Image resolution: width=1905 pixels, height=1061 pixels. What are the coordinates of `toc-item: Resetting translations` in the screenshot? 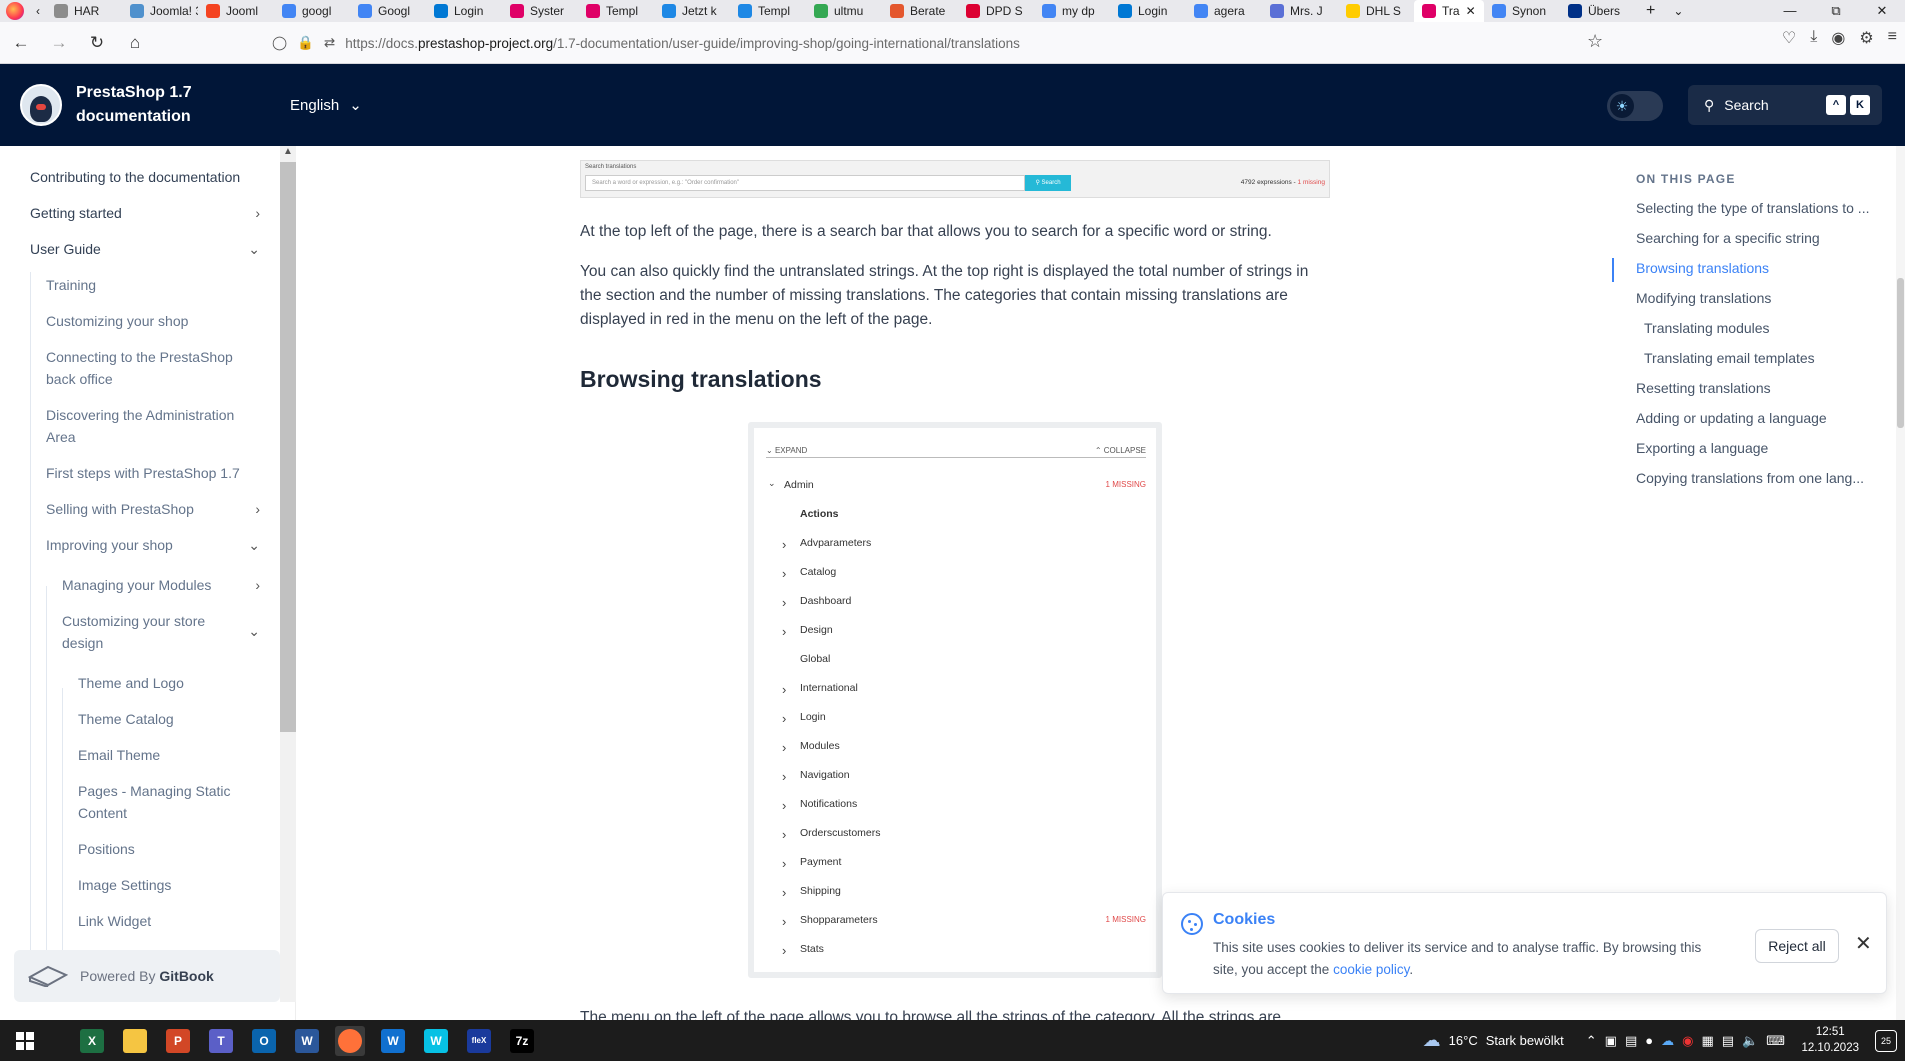 It's located at (1756, 388).